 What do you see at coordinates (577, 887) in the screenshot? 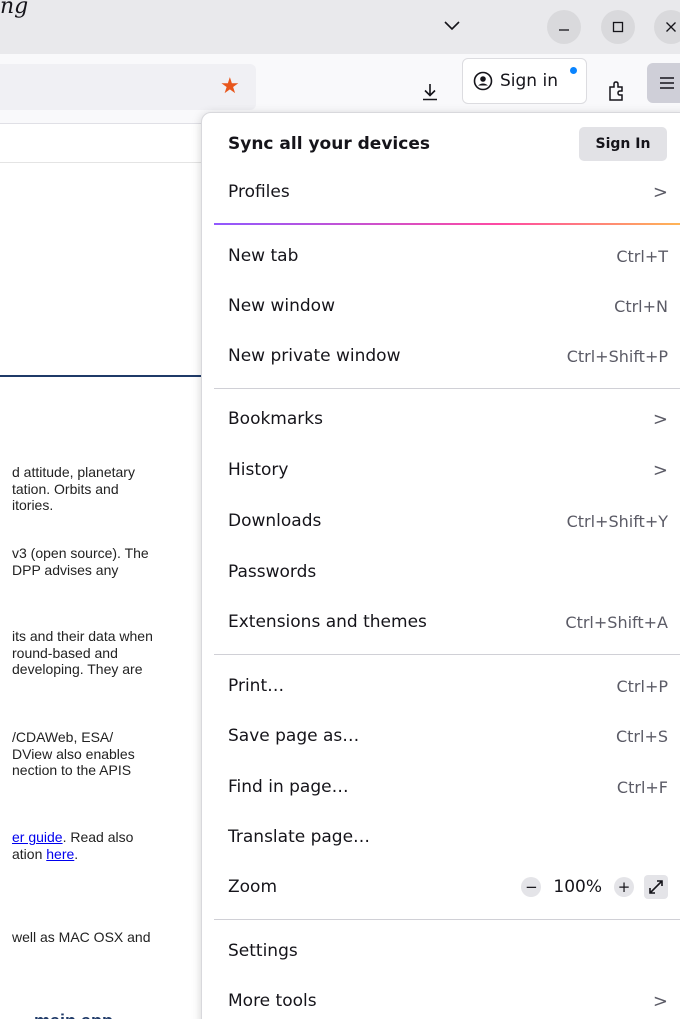
I see `zoom-reset-button: 100%` at bounding box center [577, 887].